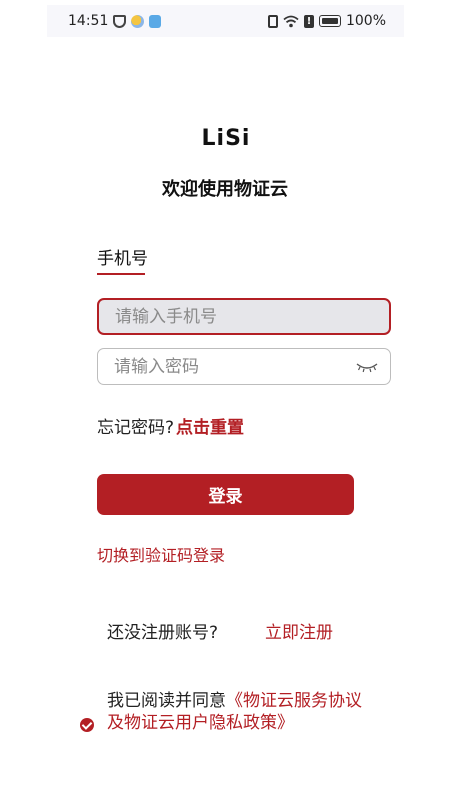  I want to click on password-input, so click(232, 366).